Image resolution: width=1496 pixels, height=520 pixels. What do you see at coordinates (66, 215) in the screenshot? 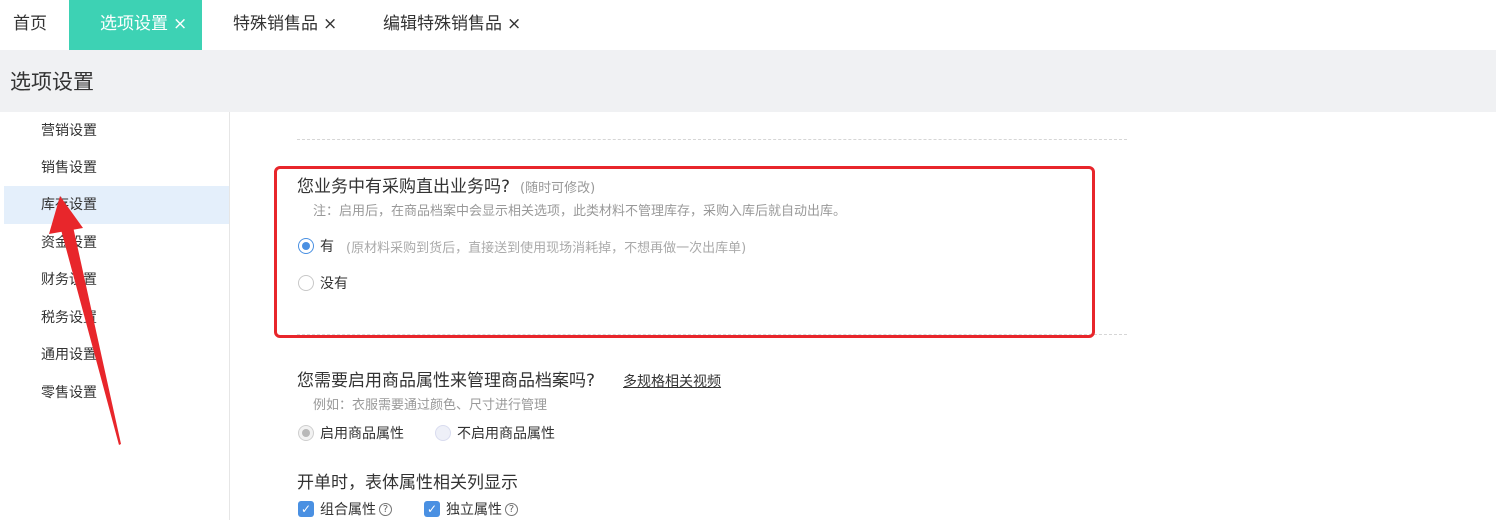
I see `arrow-head` at bounding box center [66, 215].